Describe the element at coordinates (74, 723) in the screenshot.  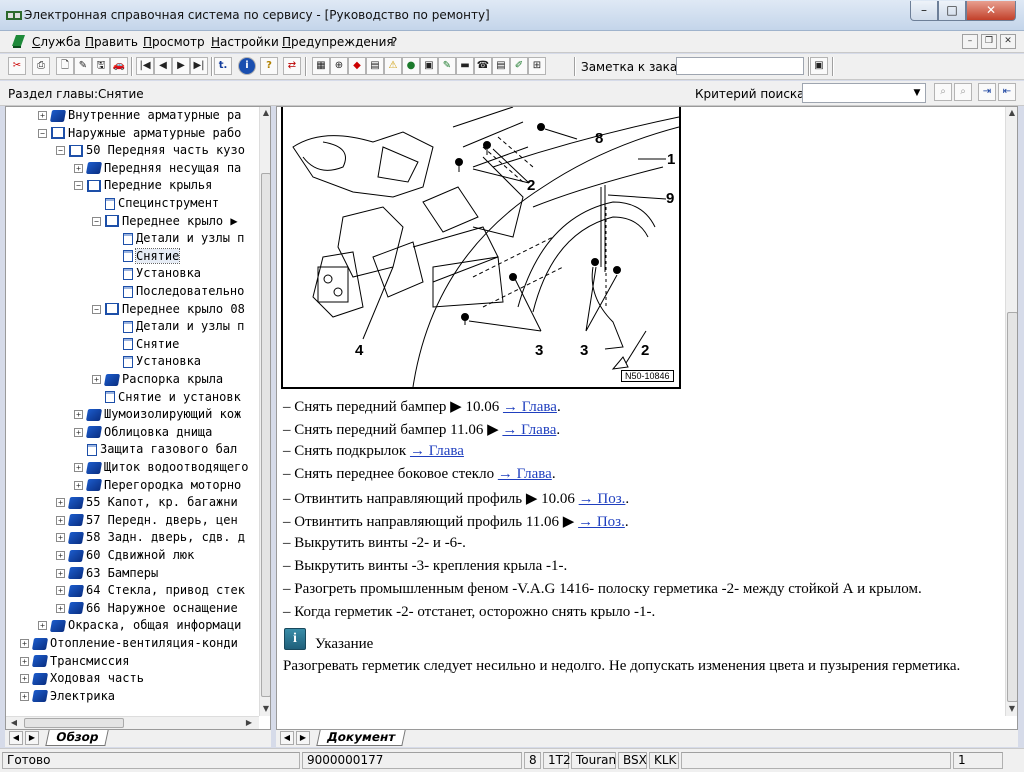
I see `tree-hscroll-thumb` at that location.